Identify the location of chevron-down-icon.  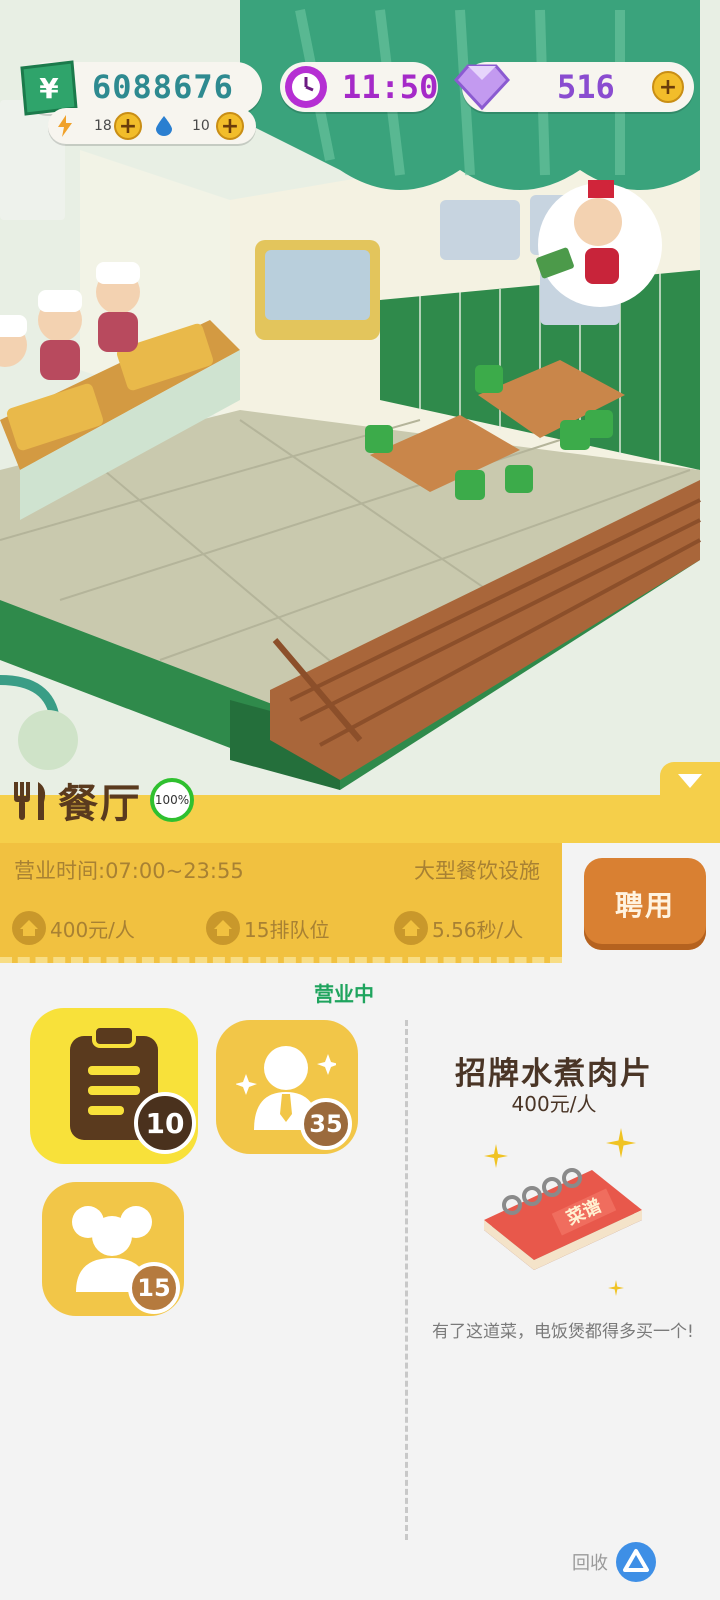
(690, 781).